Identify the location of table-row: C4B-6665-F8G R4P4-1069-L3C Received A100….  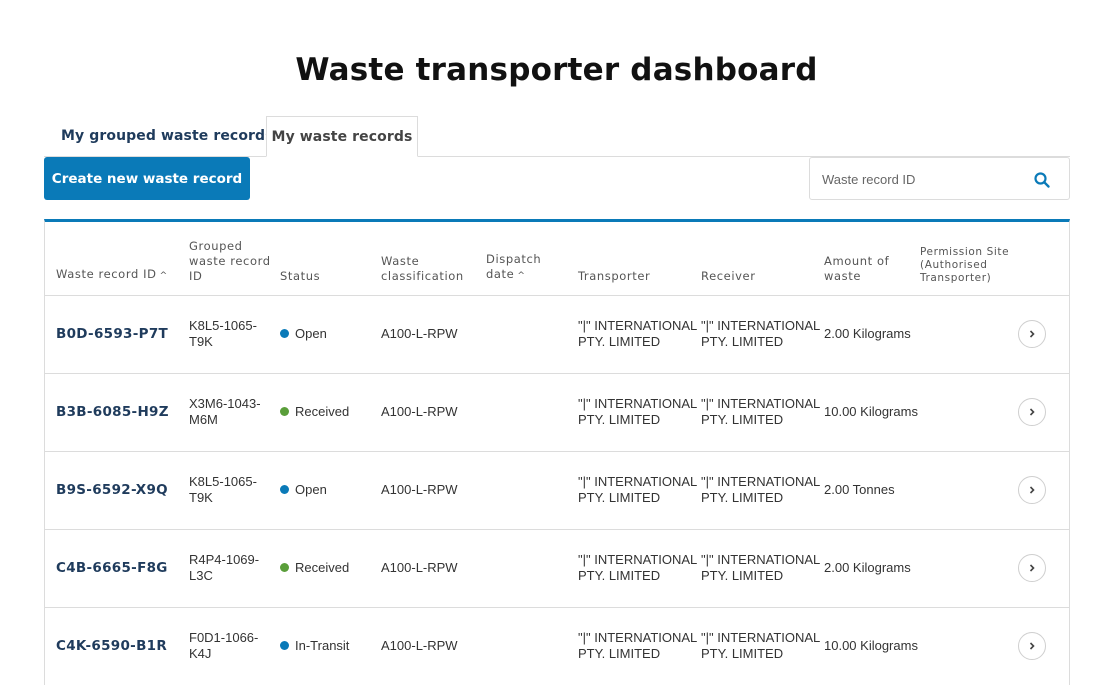
(557, 568).